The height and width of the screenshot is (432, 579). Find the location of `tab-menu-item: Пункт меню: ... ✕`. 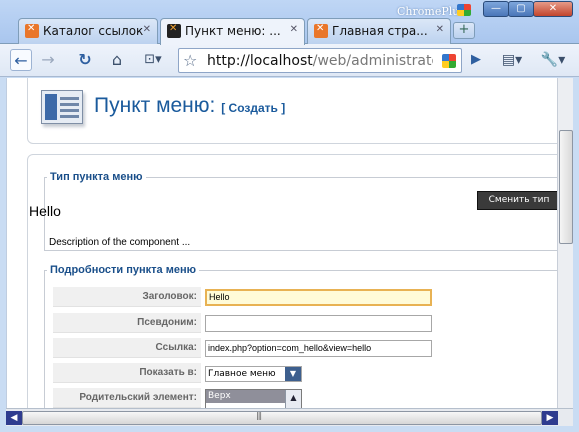

tab-menu-item: Пункт меню: ... ✕ is located at coordinates (232, 31).